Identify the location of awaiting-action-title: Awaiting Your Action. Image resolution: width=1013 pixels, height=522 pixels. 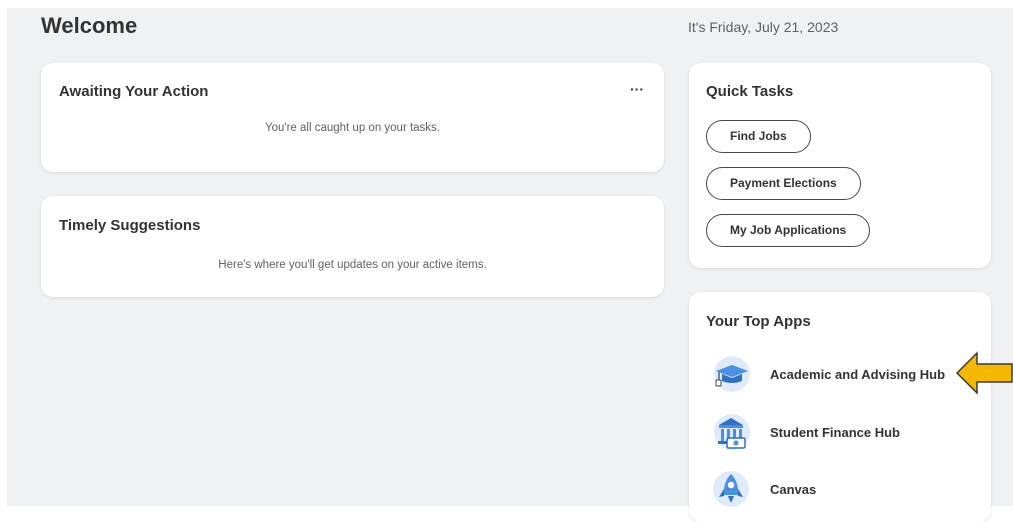
(134, 91).